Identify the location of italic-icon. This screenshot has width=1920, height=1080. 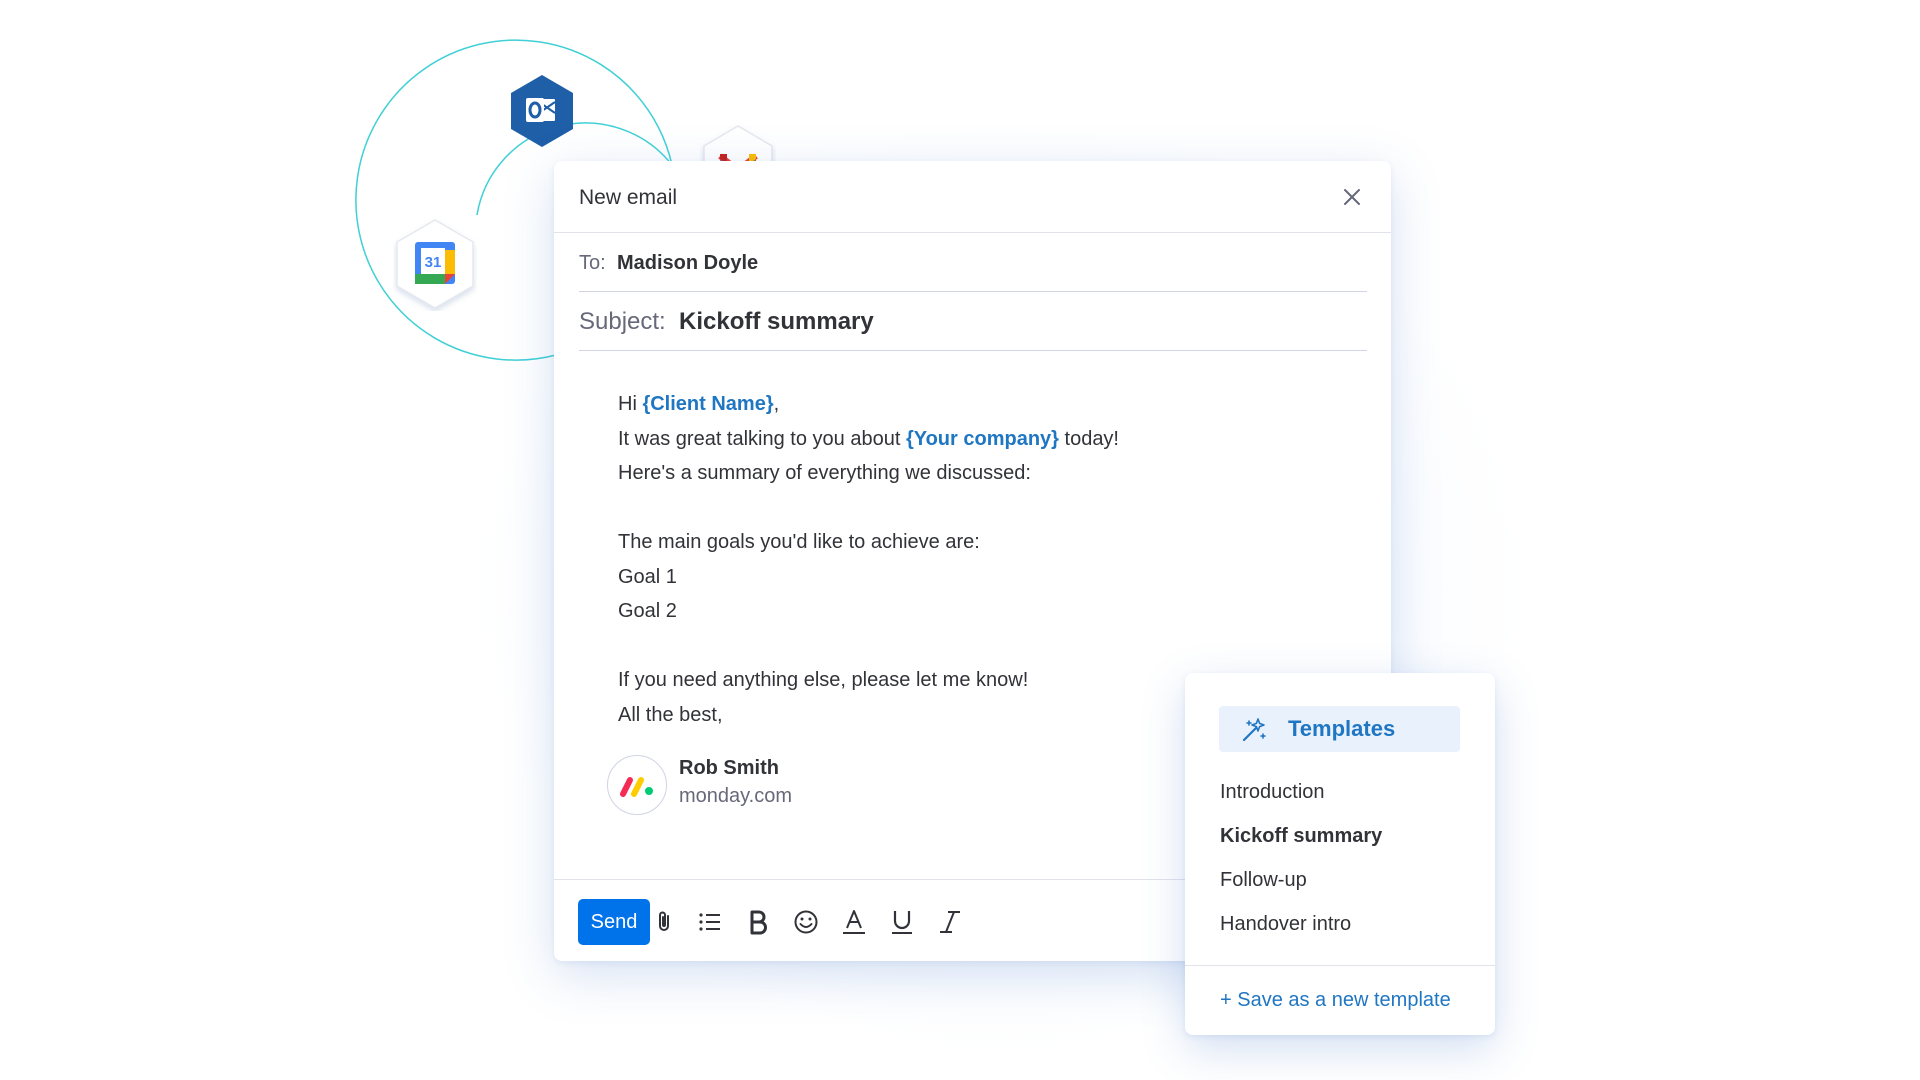
(950, 922).